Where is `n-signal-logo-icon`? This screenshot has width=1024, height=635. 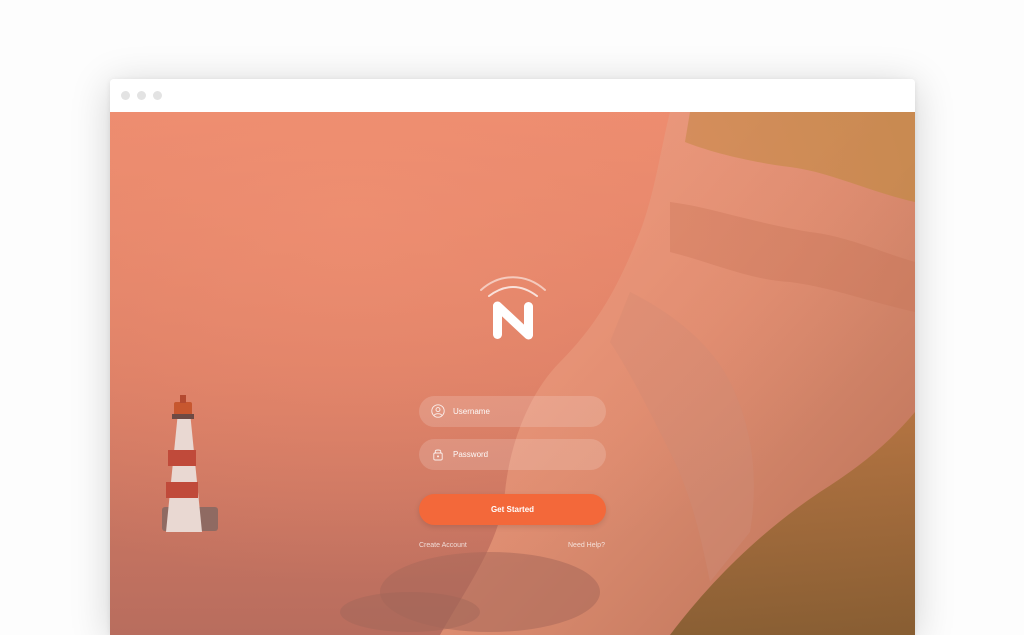
n-signal-logo-icon is located at coordinates (513, 308).